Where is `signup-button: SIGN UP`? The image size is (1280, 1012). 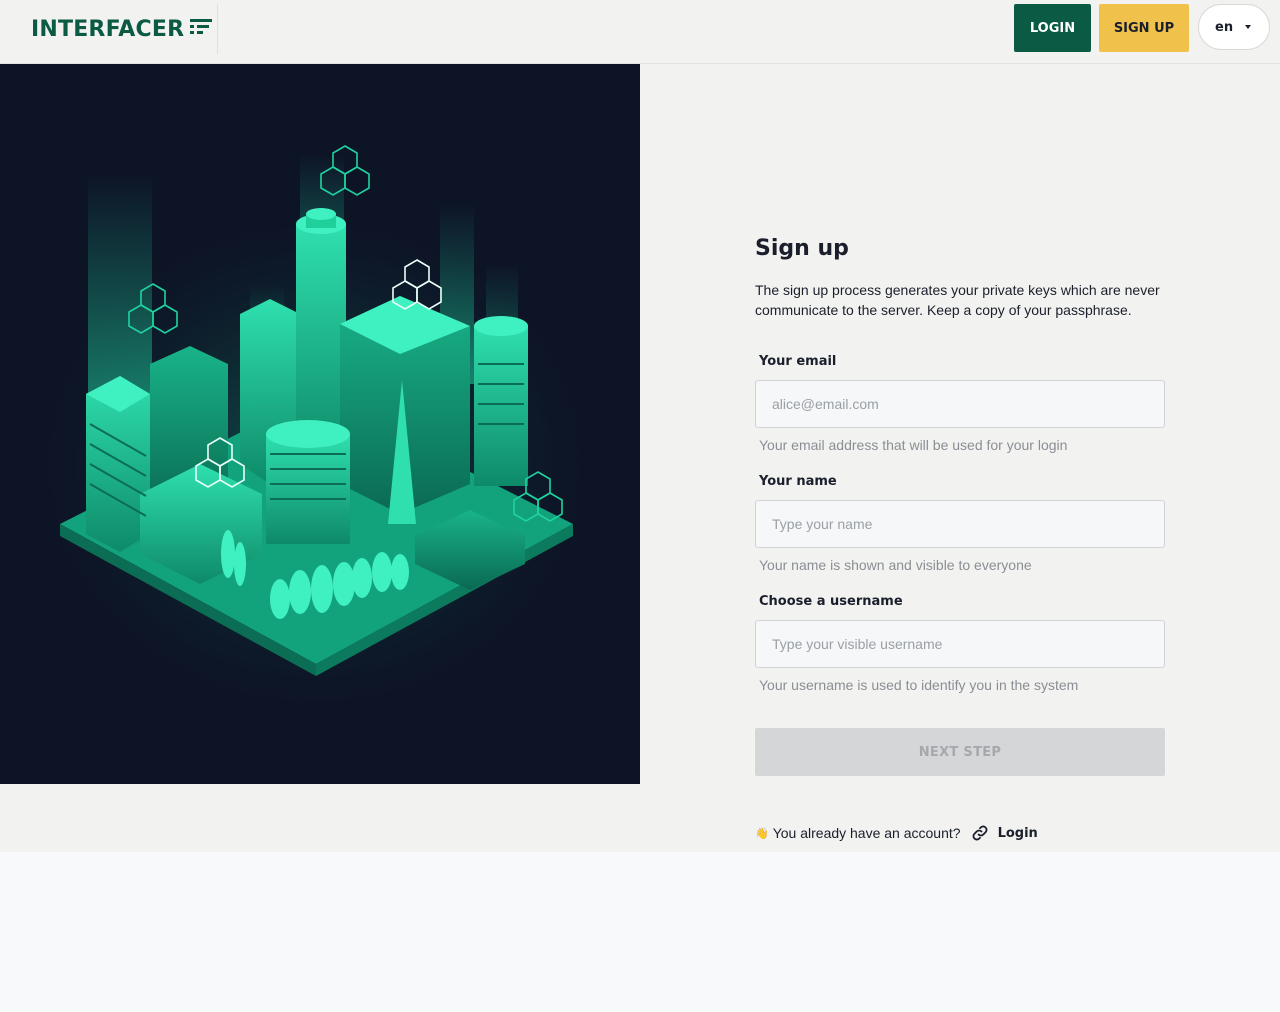
signup-button: SIGN UP is located at coordinates (1144, 28).